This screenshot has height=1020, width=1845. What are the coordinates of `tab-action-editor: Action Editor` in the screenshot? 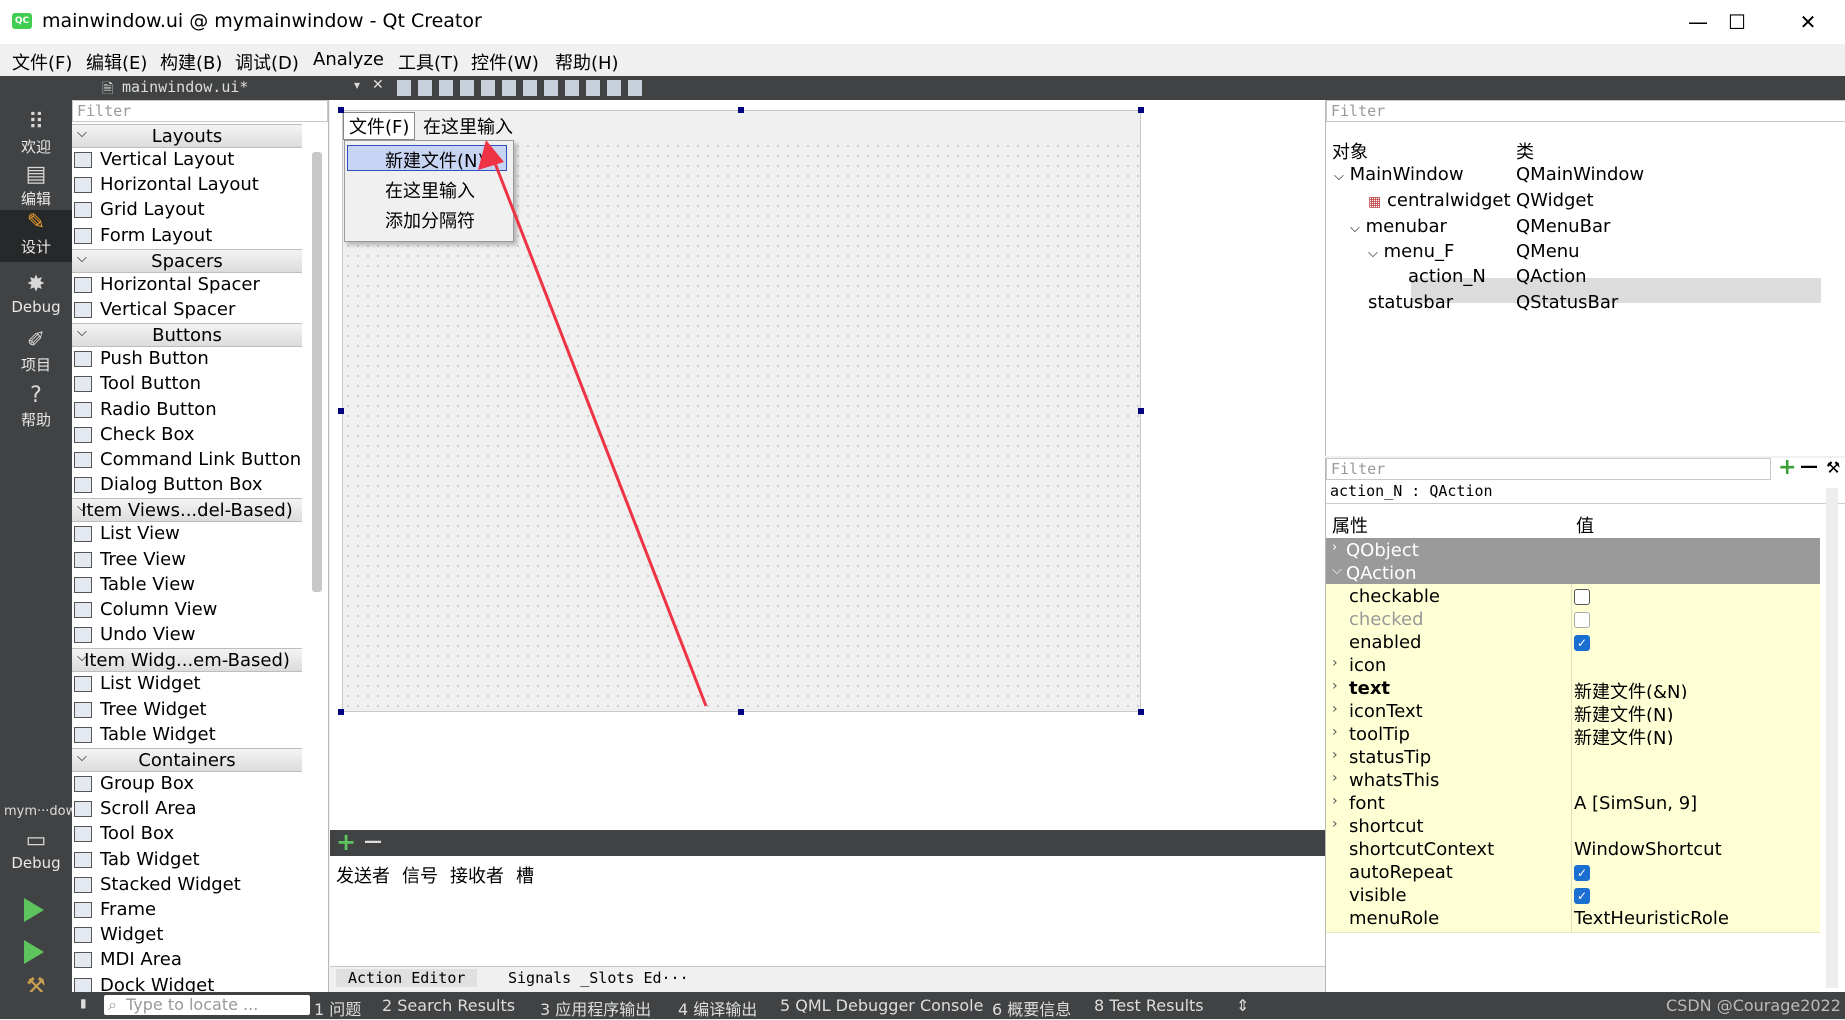 It's located at (407, 978).